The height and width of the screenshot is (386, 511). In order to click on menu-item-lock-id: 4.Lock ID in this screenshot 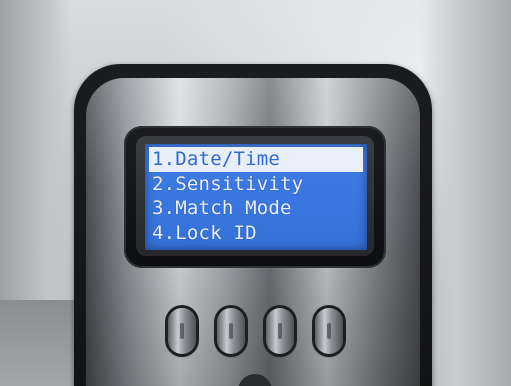, I will do `click(256, 233)`.